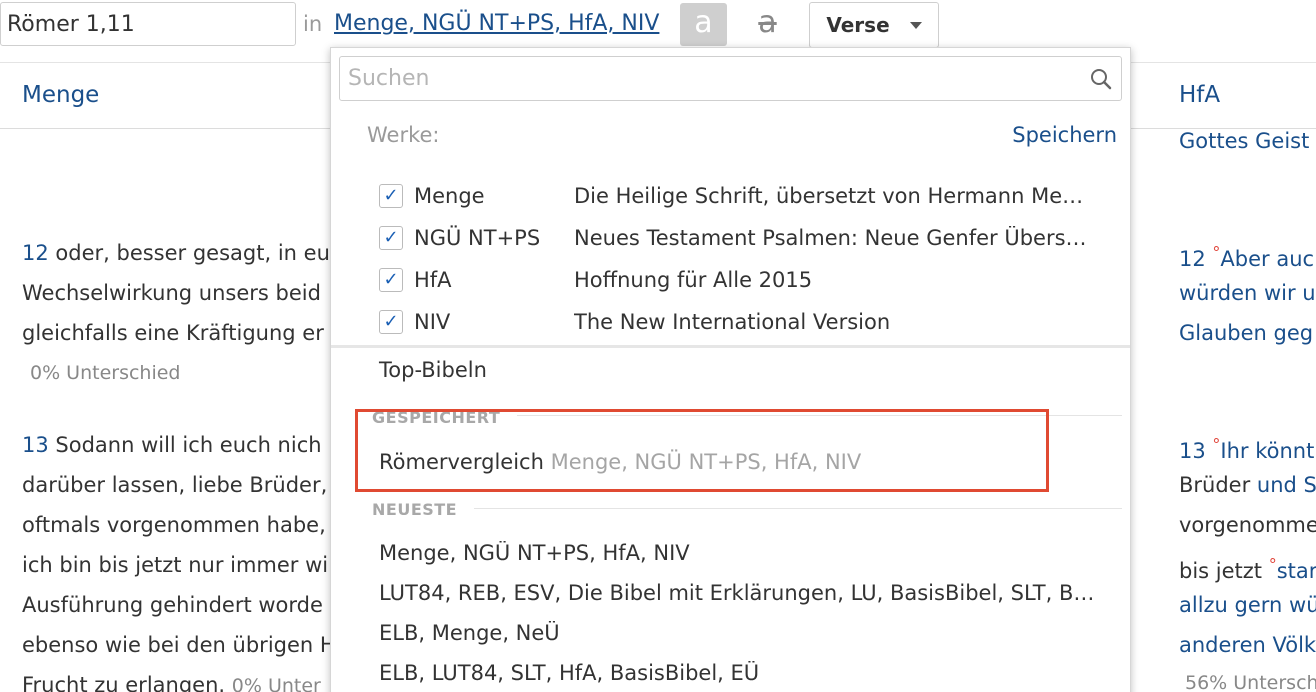  What do you see at coordinates (744, 673) in the screenshot?
I see `recent-selection-item: ELB, LUT84, SLT, HfA, BasisBibel, EÜ` at bounding box center [744, 673].